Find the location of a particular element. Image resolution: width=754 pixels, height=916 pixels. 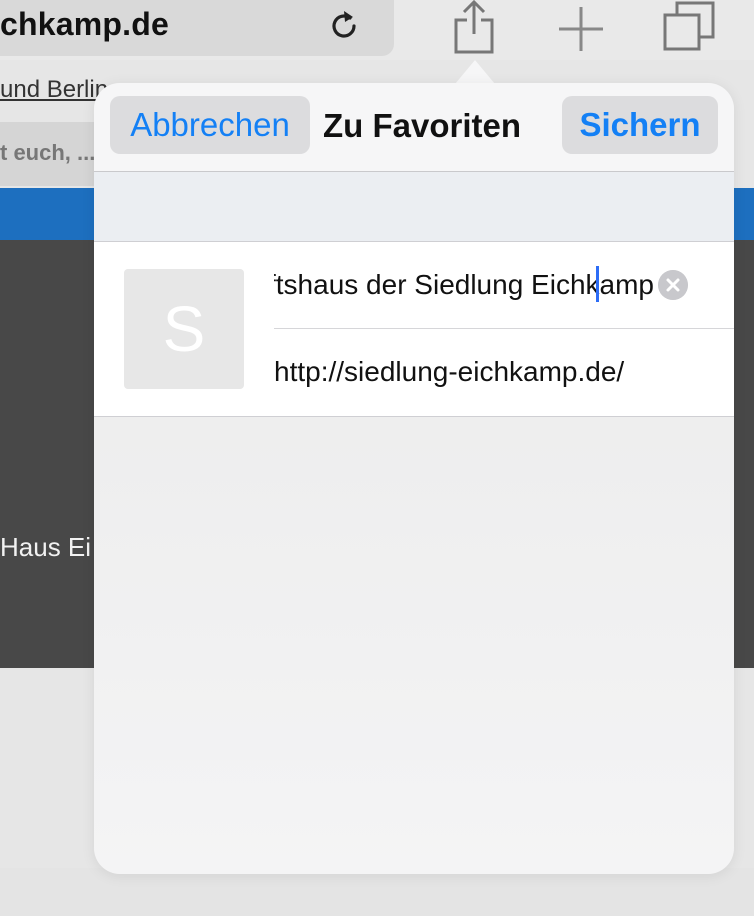

section-spacer is located at coordinates (414, 207).